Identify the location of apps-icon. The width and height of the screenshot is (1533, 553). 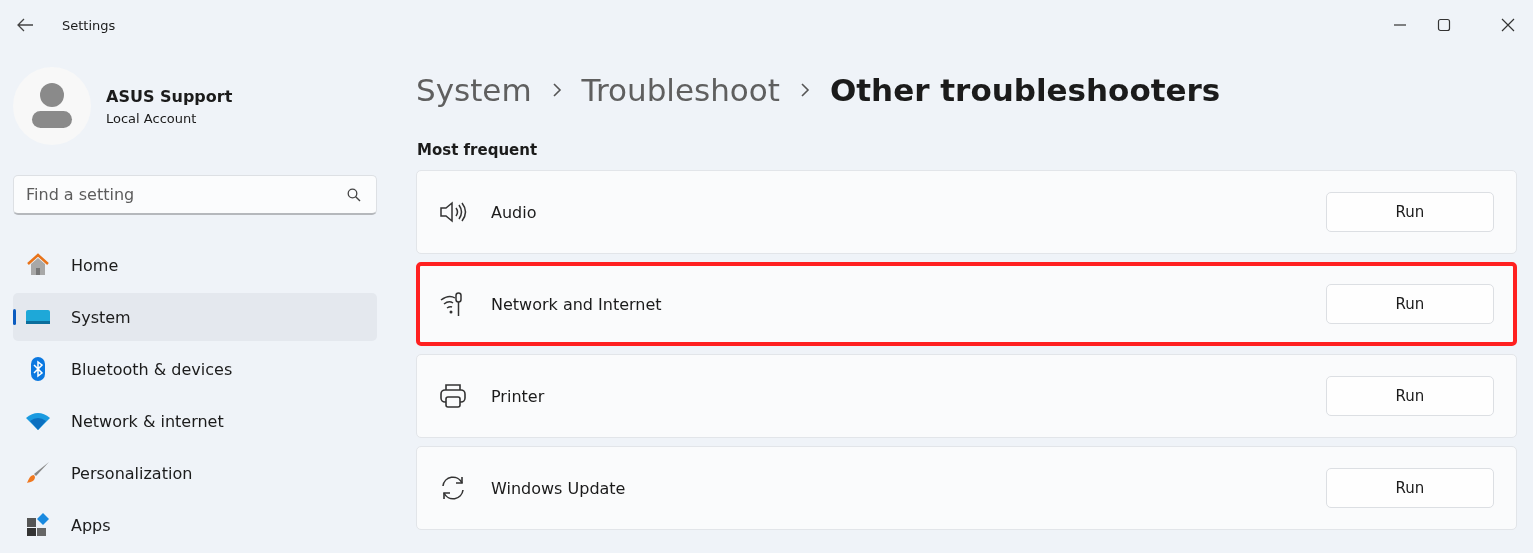
(38, 525).